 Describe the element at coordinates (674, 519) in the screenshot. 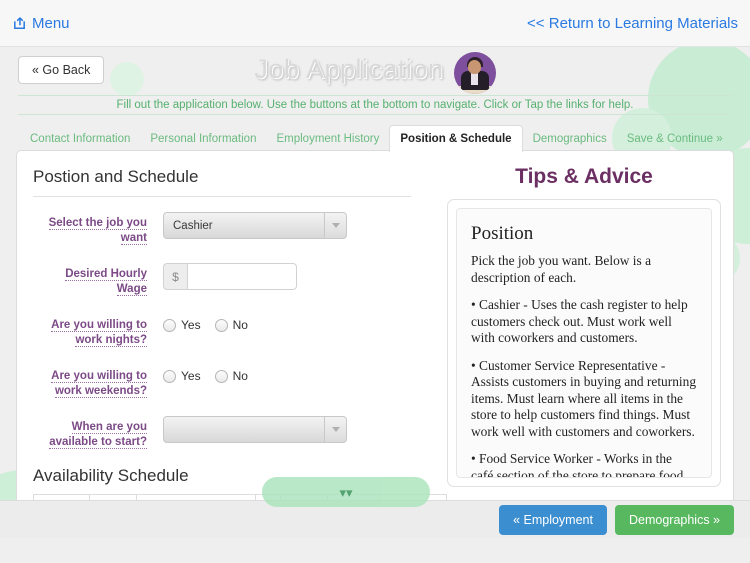

I see `next-demographics-button: Demographics »` at that location.